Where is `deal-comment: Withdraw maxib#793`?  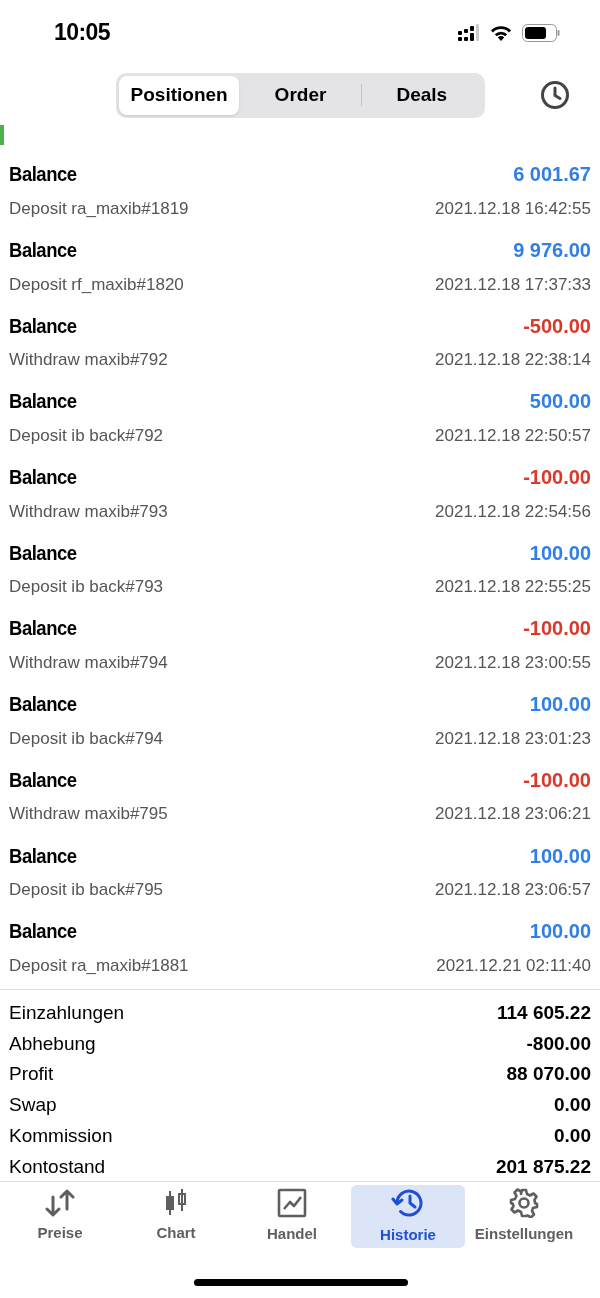 deal-comment: Withdraw maxib#793 is located at coordinates (88, 511).